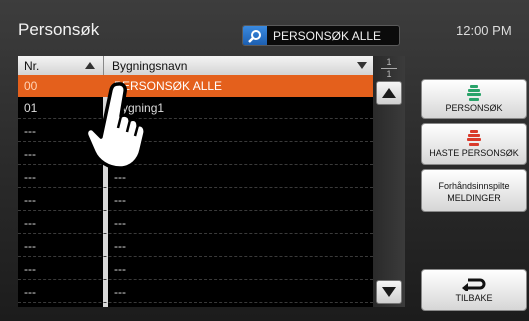 The image size is (529, 321). Describe the element at coordinates (474, 153) in the screenshot. I see `urgent-paging-button-label: HASTE PERSONSØK` at that location.